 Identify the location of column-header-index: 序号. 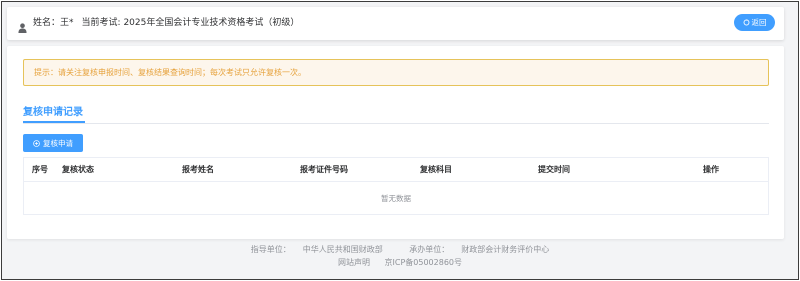
(40, 169).